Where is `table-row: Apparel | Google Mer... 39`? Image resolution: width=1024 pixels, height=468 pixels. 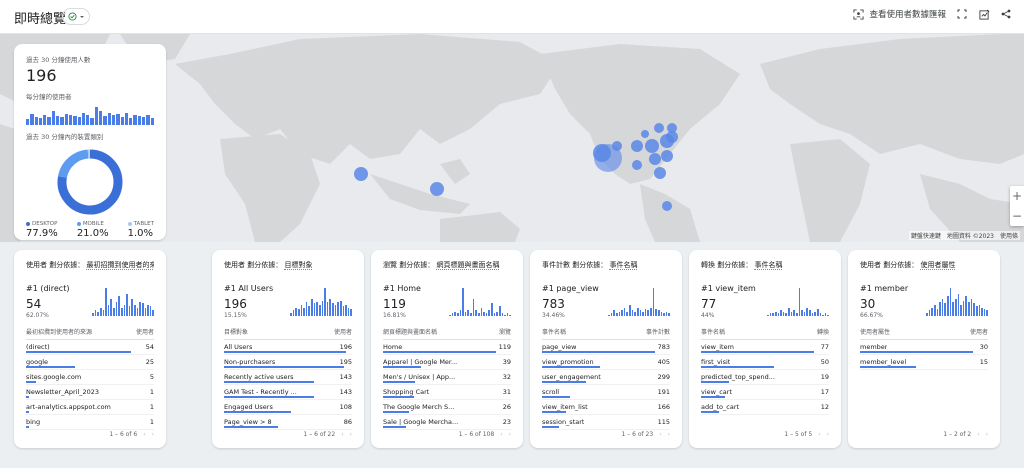 table-row: Apparel | Google Mer... 39 is located at coordinates (447, 362).